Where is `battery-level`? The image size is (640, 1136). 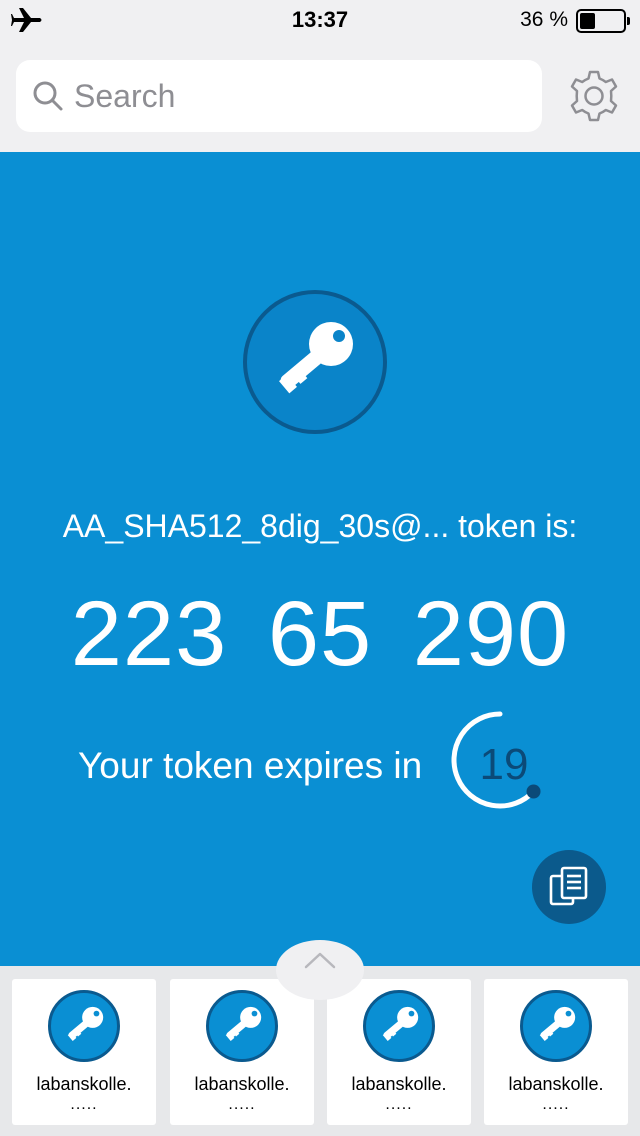
battery-level is located at coordinates (587, 21).